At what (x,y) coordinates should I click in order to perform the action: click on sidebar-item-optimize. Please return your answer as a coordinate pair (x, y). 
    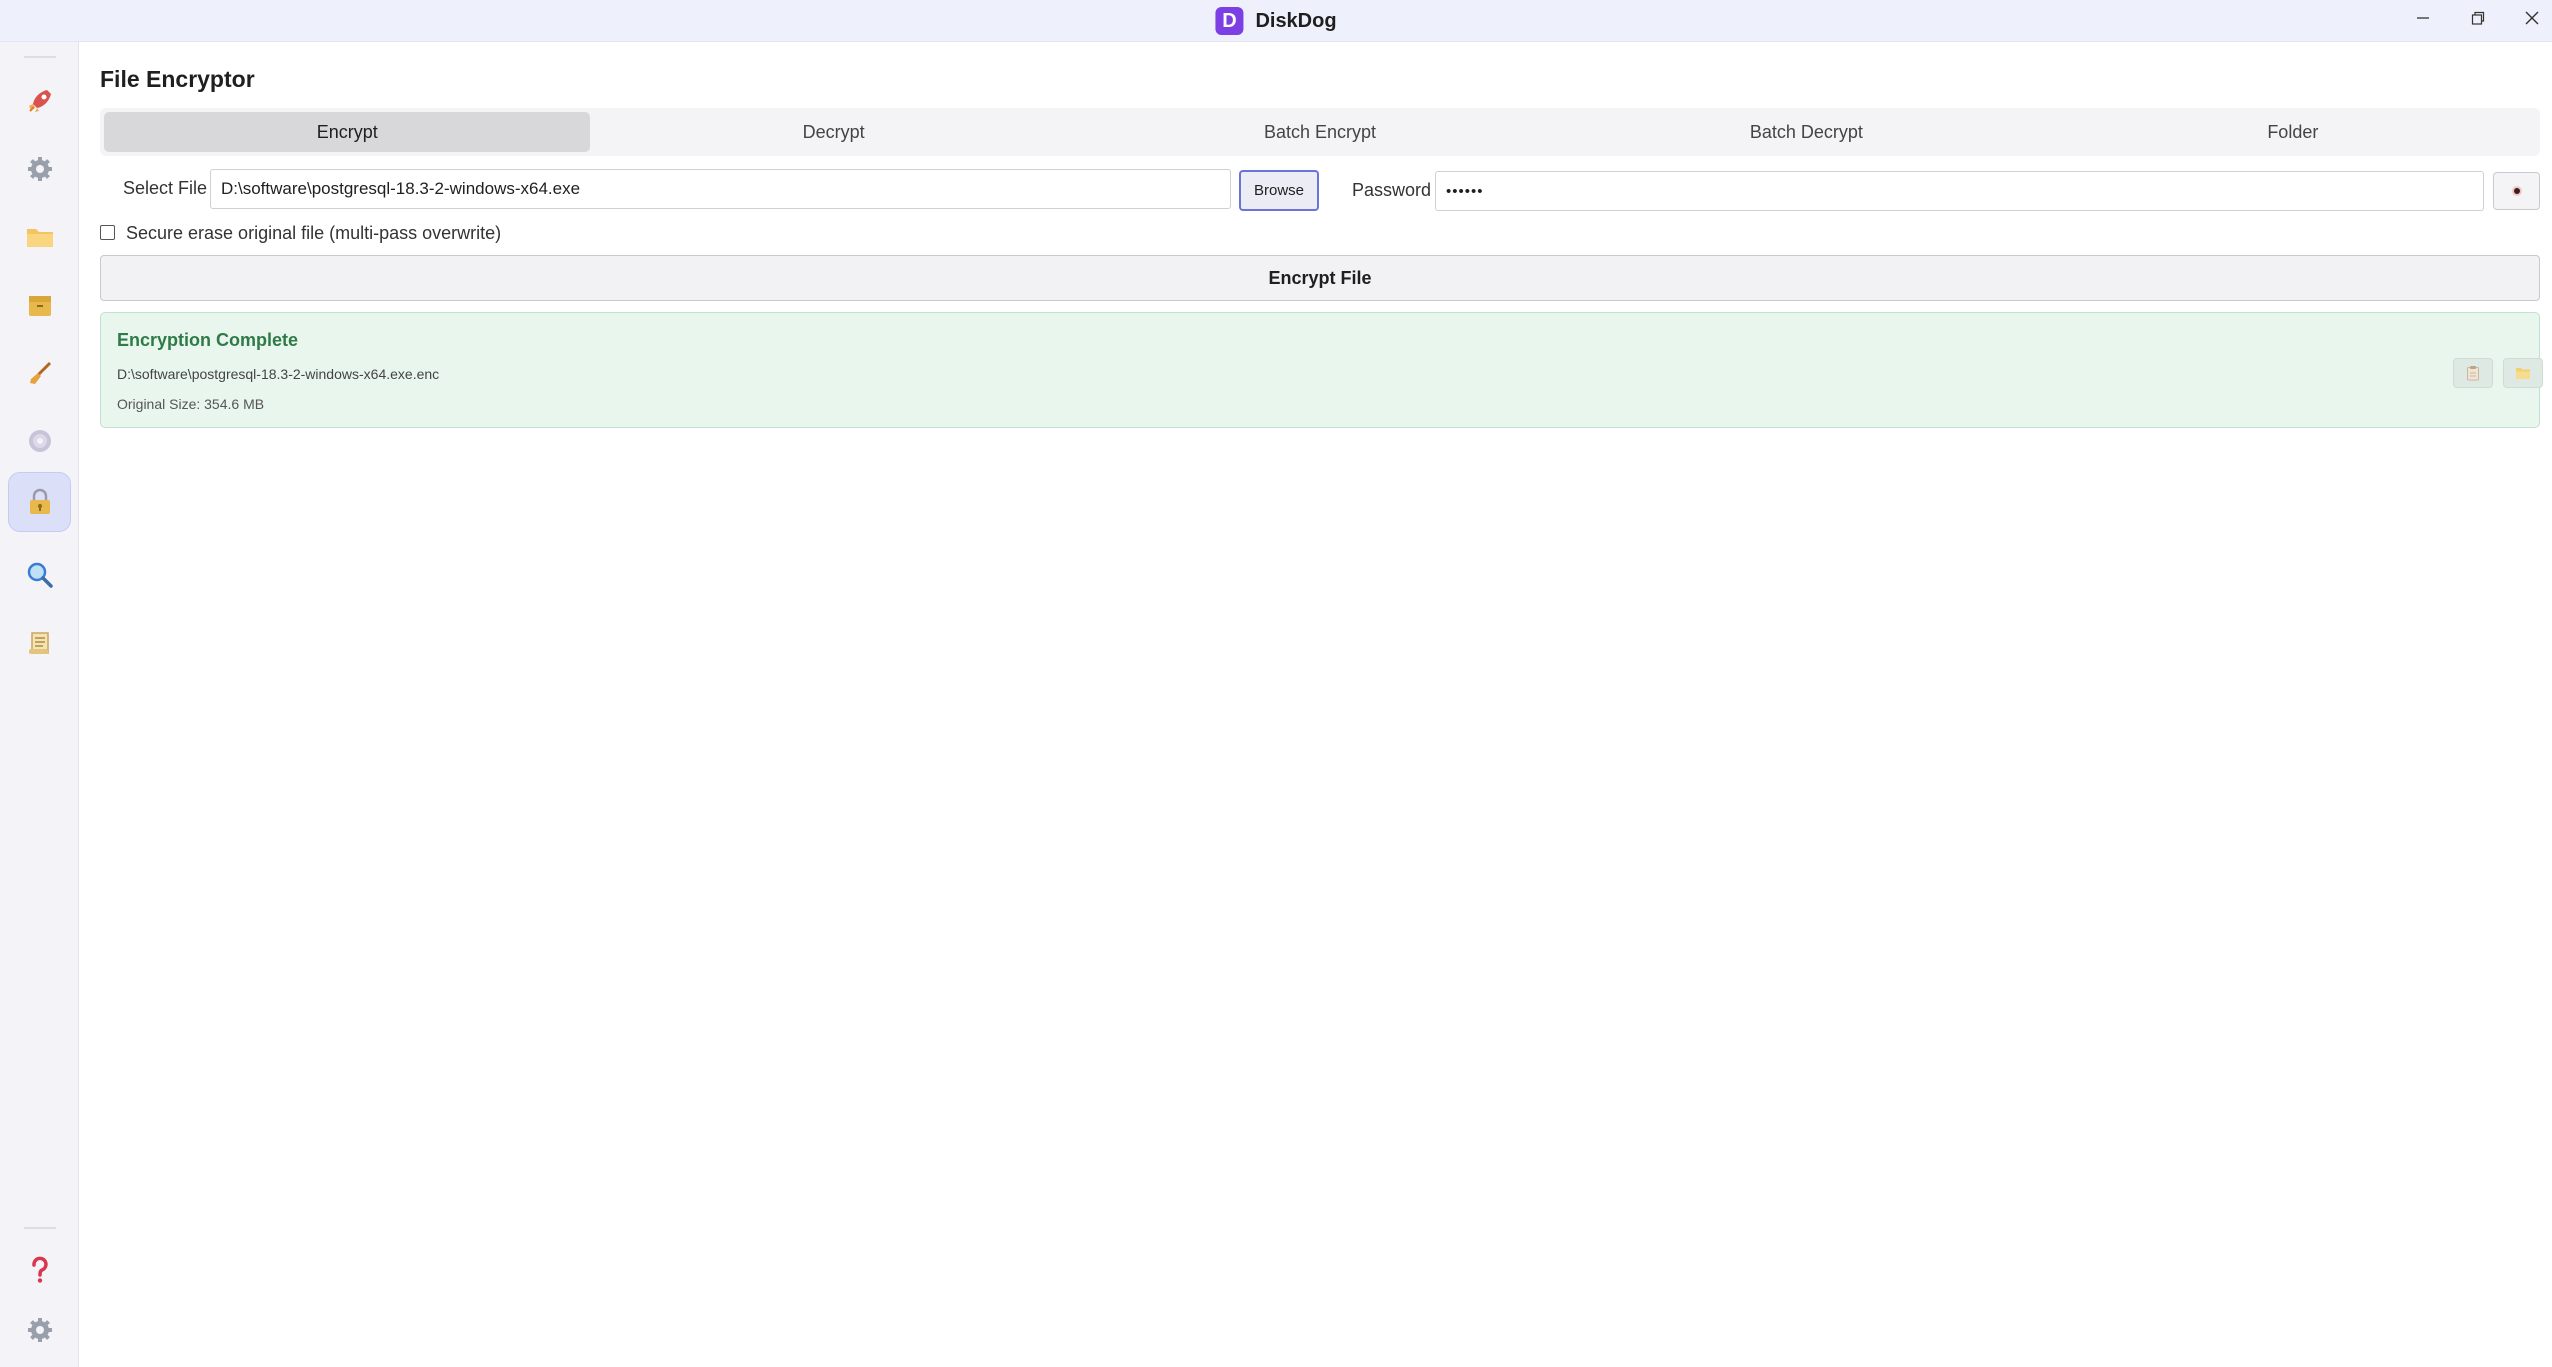
    Looking at the image, I should click on (39, 169).